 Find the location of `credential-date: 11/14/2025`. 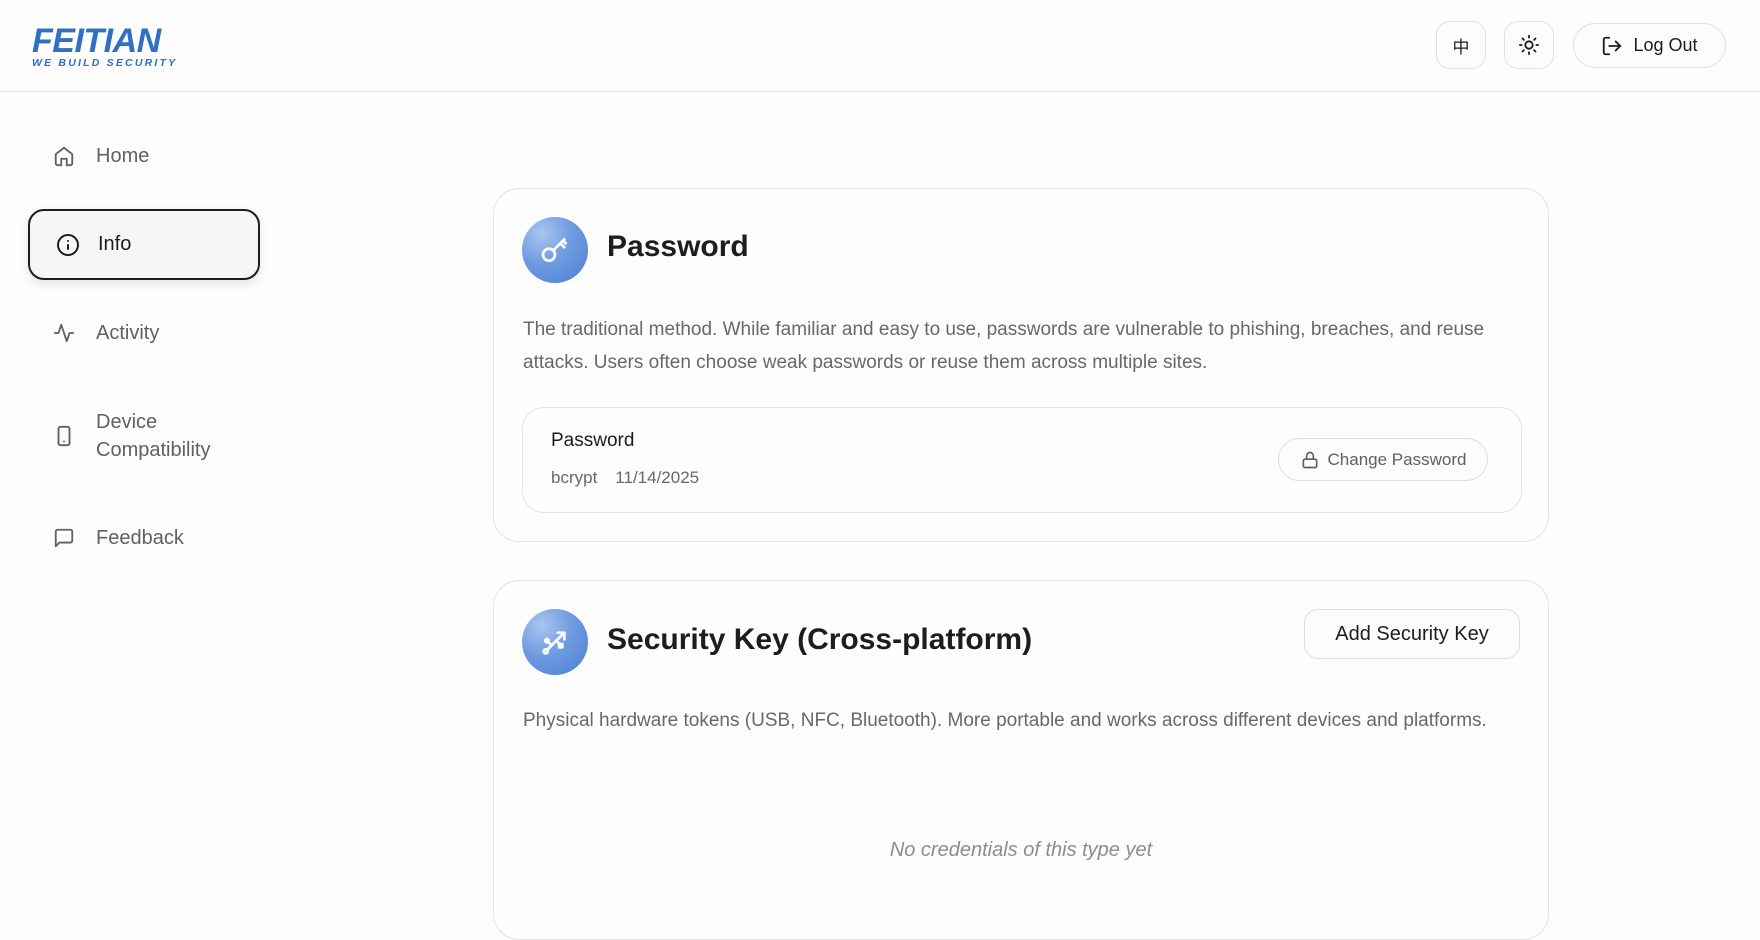

credential-date: 11/14/2025 is located at coordinates (657, 477).